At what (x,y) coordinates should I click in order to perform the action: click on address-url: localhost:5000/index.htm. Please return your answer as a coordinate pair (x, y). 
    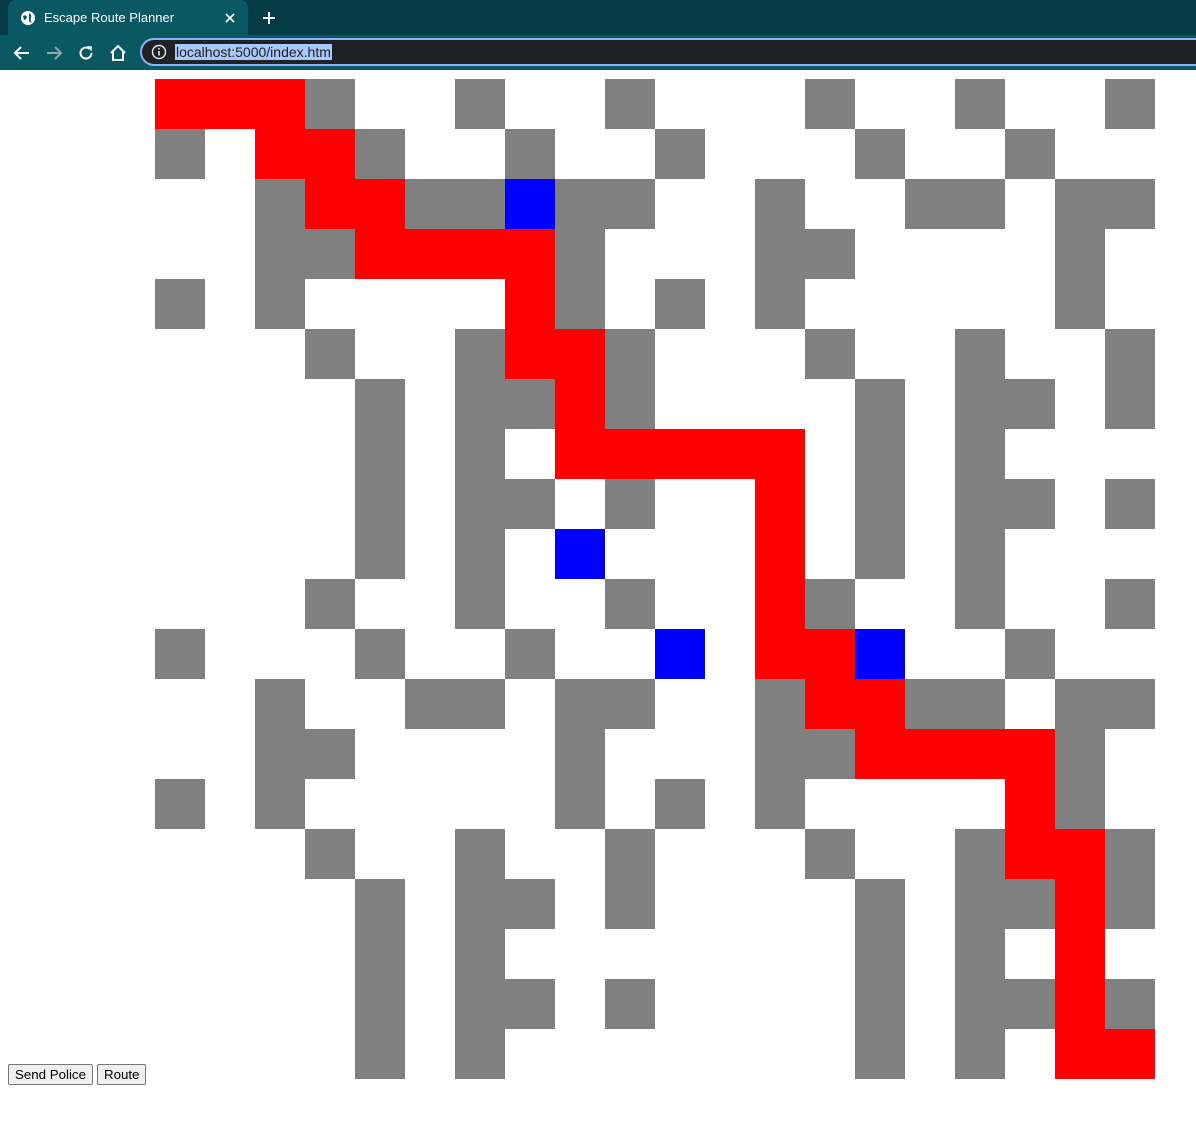
    Looking at the image, I should click on (253, 52).